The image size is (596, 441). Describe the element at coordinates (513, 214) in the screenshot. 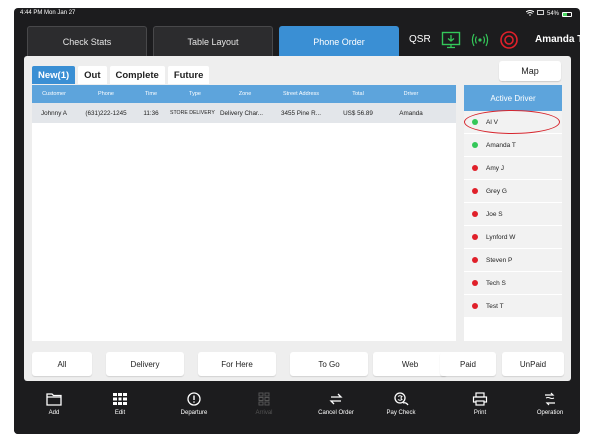

I see `driver-item: Joe S` at that location.